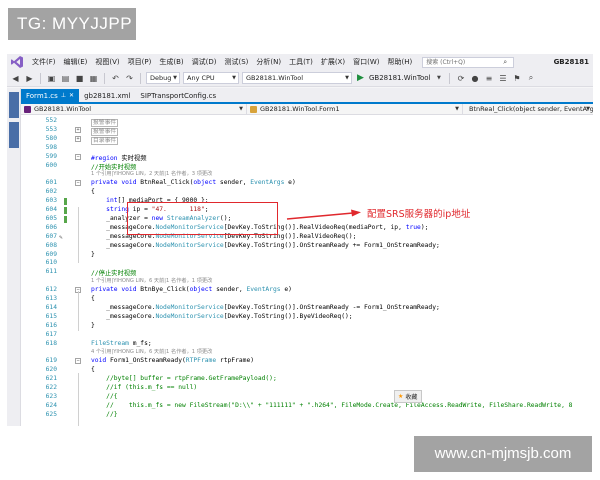 This screenshot has width=600, height=480. Describe the element at coordinates (51, 334) in the screenshot. I see `line-number: 617` at that location.